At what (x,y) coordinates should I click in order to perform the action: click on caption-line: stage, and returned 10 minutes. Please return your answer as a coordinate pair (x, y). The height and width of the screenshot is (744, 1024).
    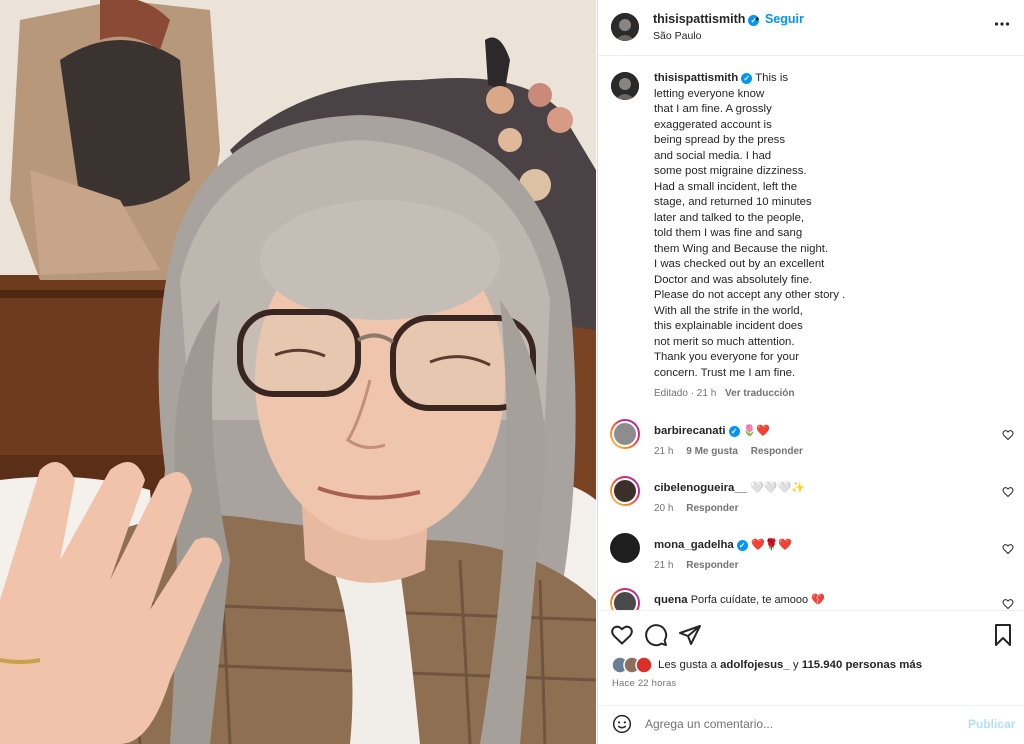
    Looking at the image, I should click on (733, 202).